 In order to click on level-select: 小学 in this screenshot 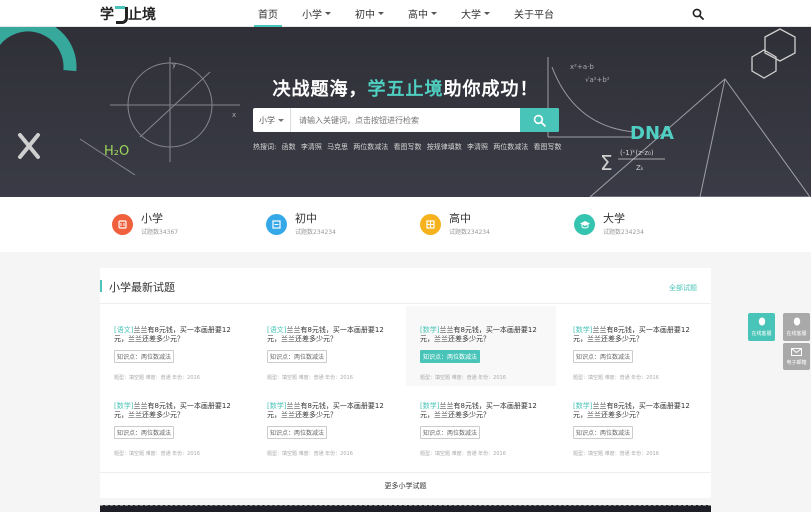, I will do `click(272, 120)`.